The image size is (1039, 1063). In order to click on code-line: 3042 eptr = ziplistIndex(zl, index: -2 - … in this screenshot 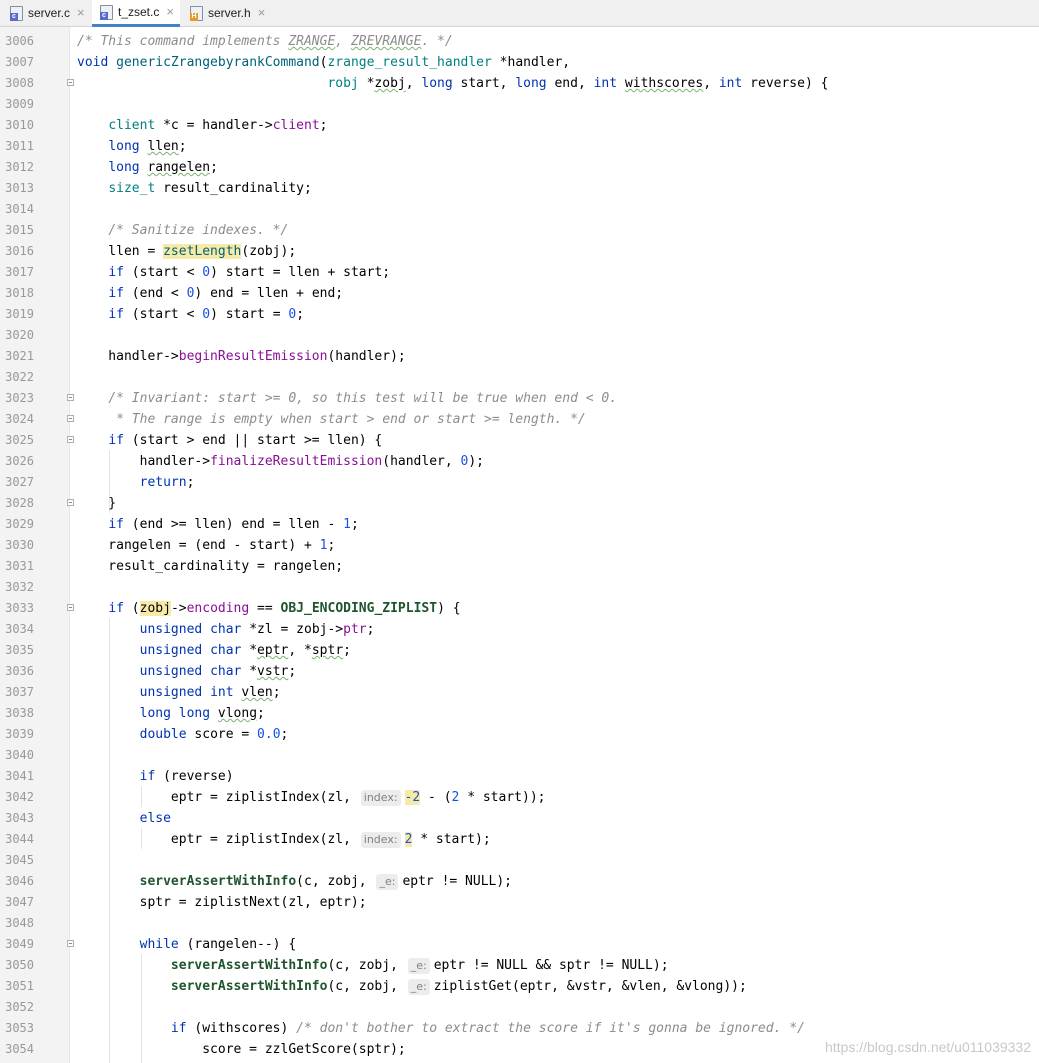, I will do `click(519, 797)`.